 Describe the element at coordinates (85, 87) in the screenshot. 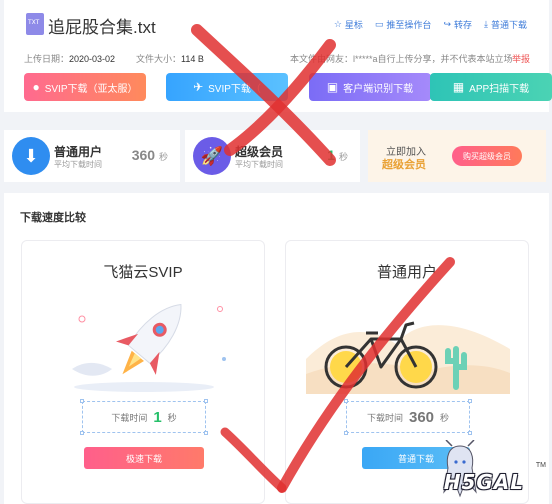

I see `svip-asia-download-button: ● SVIP下载（亚太服）` at that location.